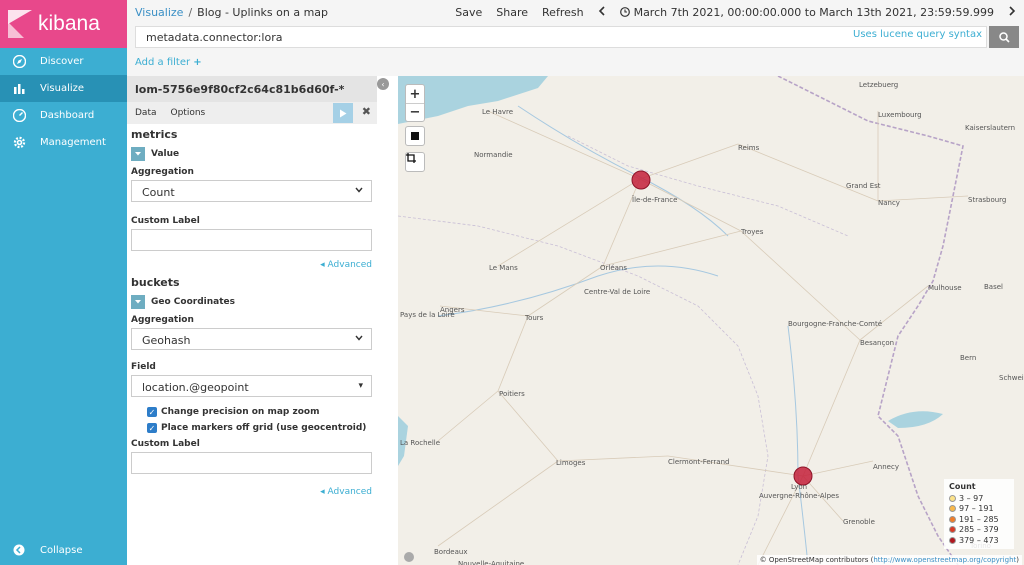 Image resolution: width=1024 pixels, height=565 pixels. Describe the element at coordinates (249, 492) in the screenshot. I see `bucket-advanced-toggle: ◂ Advanced` at that location.